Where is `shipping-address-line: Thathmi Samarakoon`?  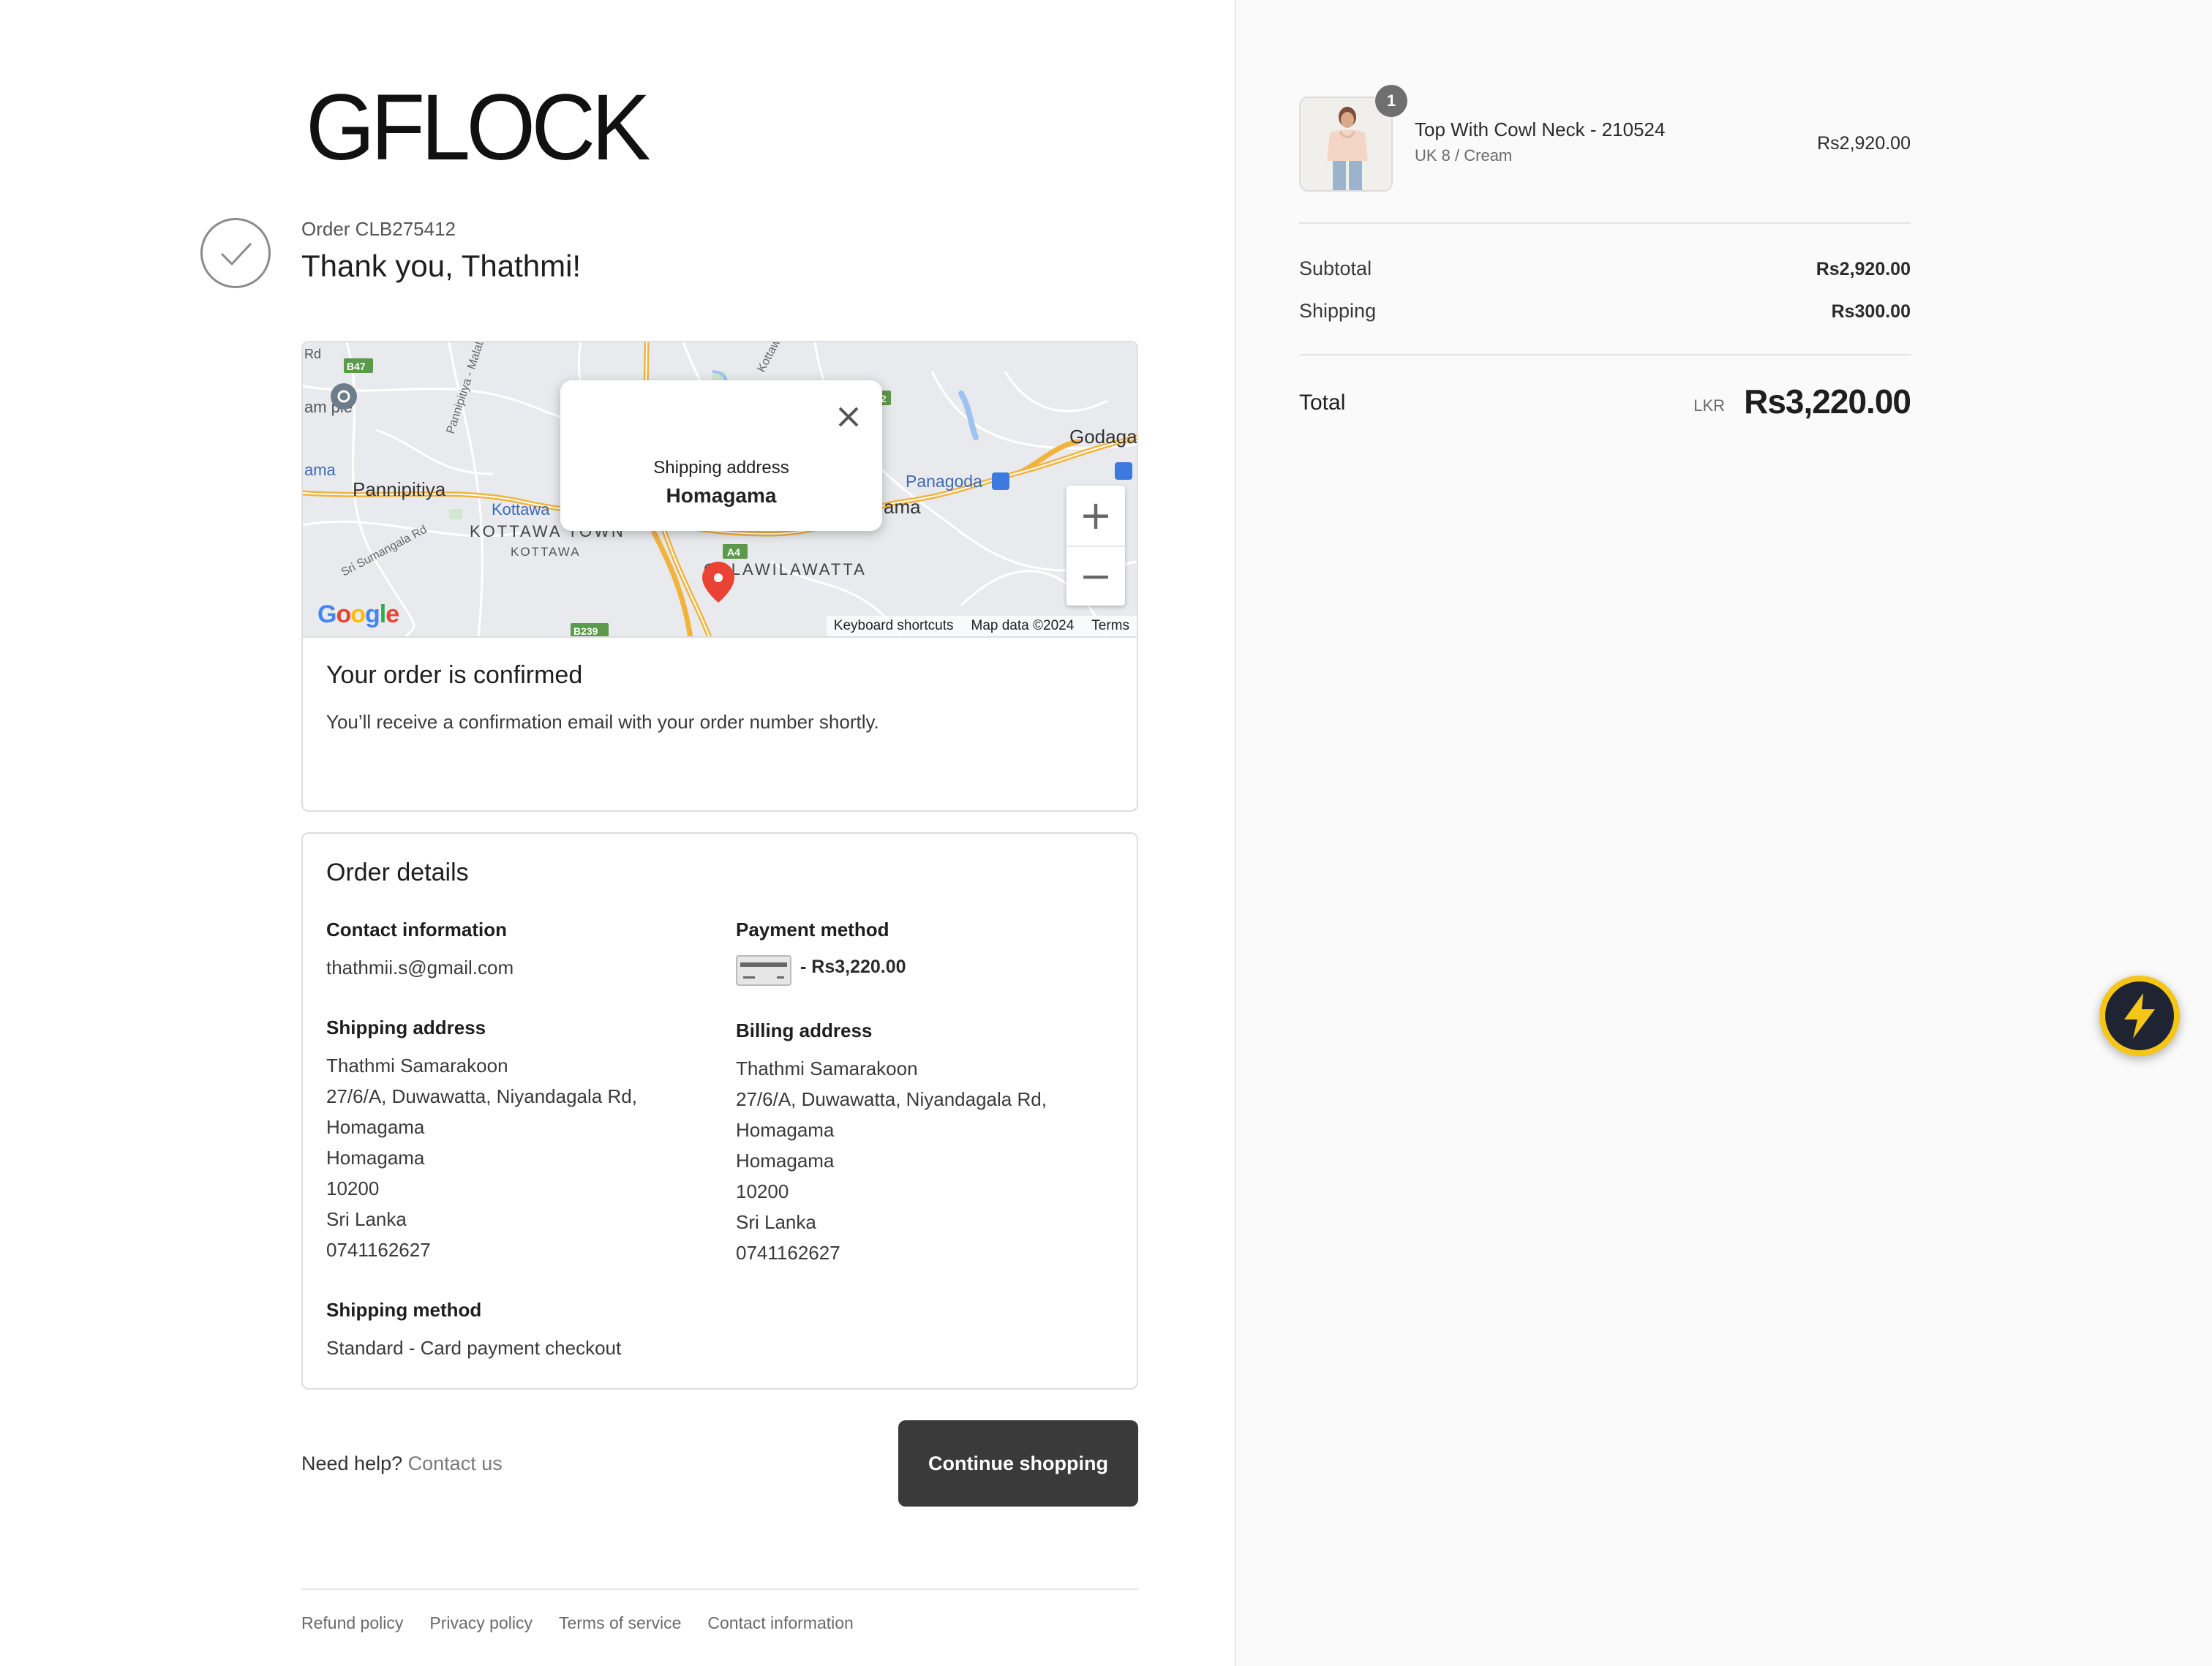 shipping-address-line: Thathmi Samarakoon is located at coordinates (417, 1066).